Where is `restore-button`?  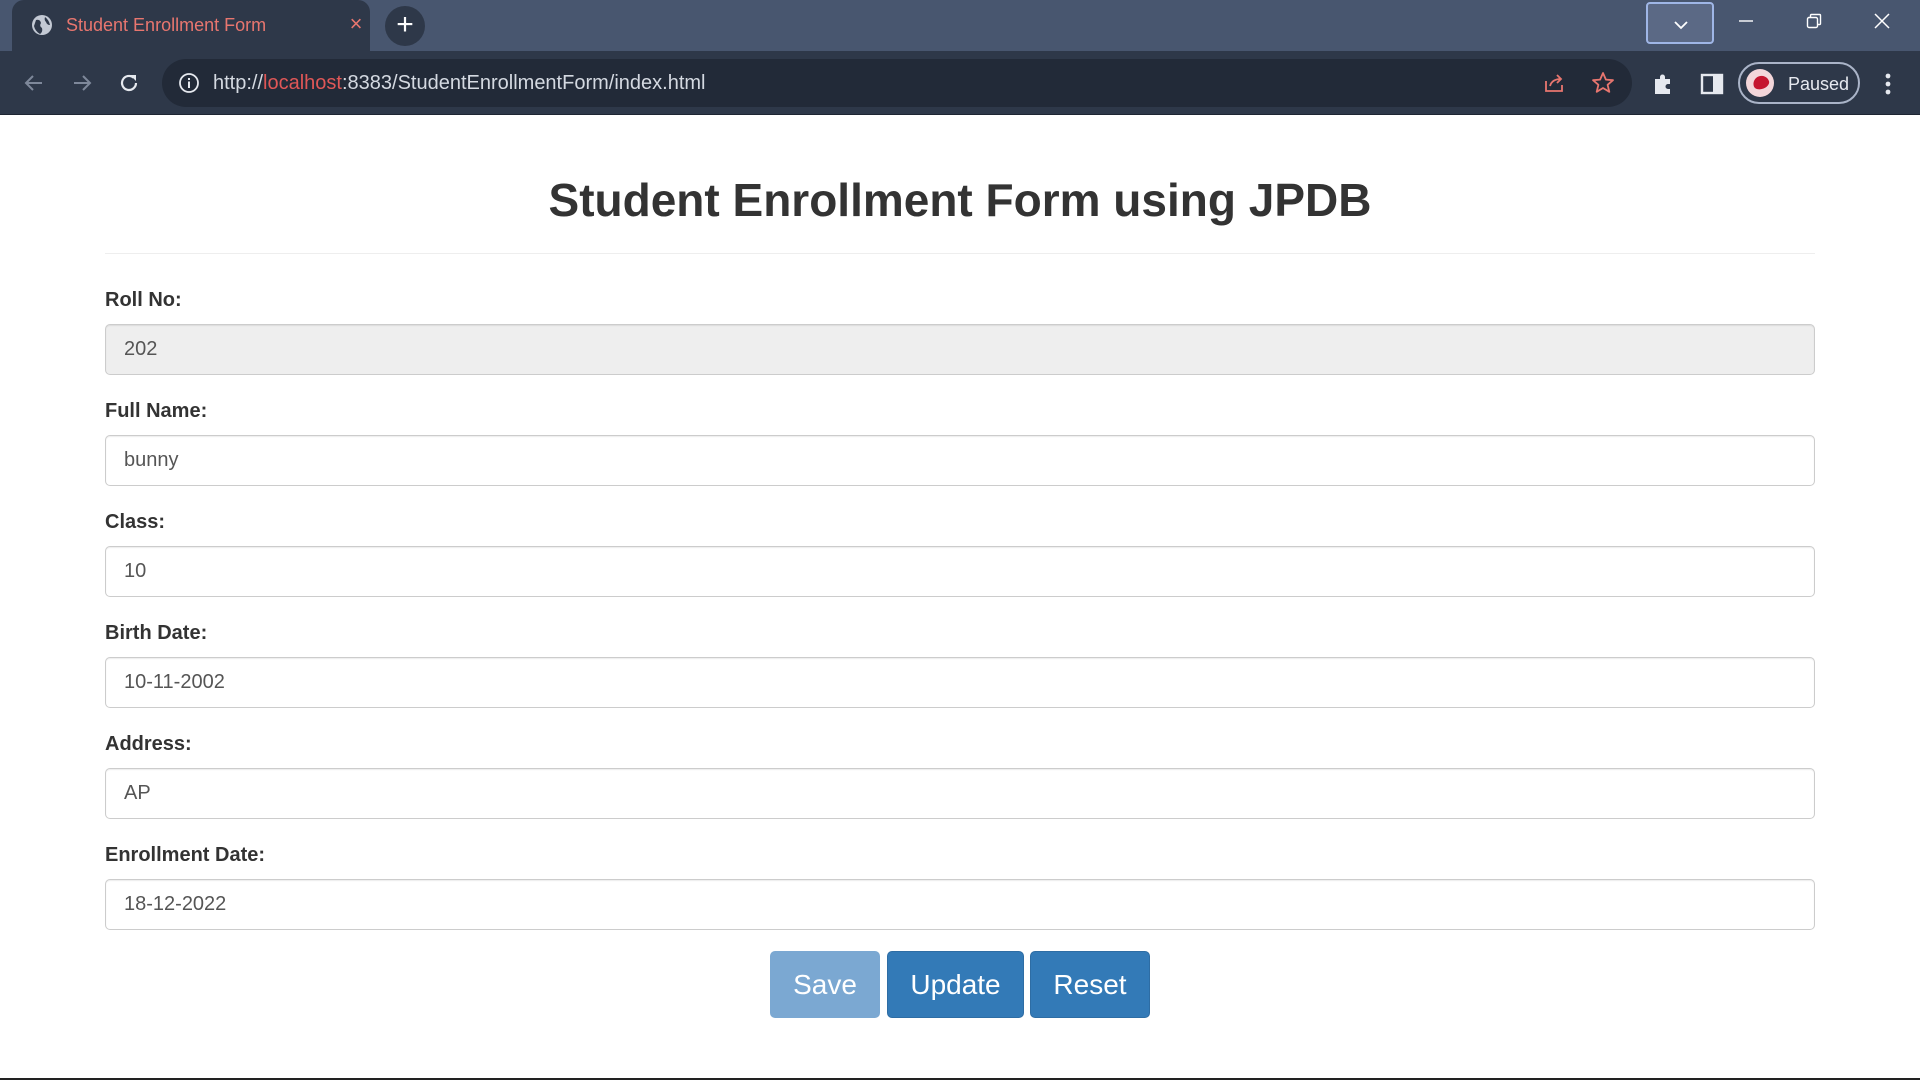
restore-button is located at coordinates (1815, 22).